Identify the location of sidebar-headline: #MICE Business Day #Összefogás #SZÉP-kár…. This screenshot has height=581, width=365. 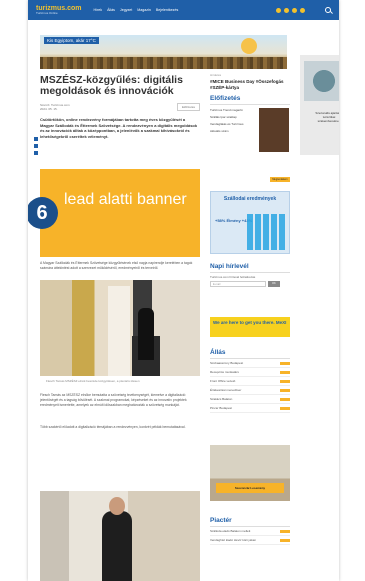
(250, 84).